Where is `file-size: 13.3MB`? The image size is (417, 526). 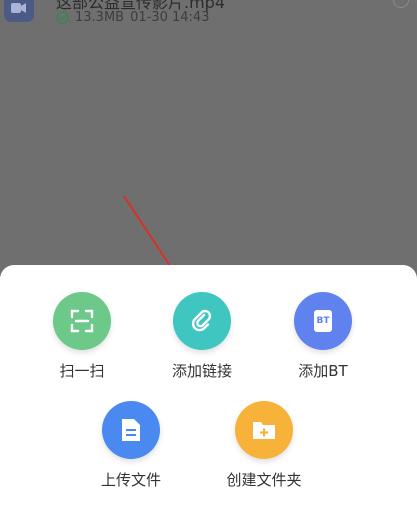
file-size: 13.3MB is located at coordinates (100, 17).